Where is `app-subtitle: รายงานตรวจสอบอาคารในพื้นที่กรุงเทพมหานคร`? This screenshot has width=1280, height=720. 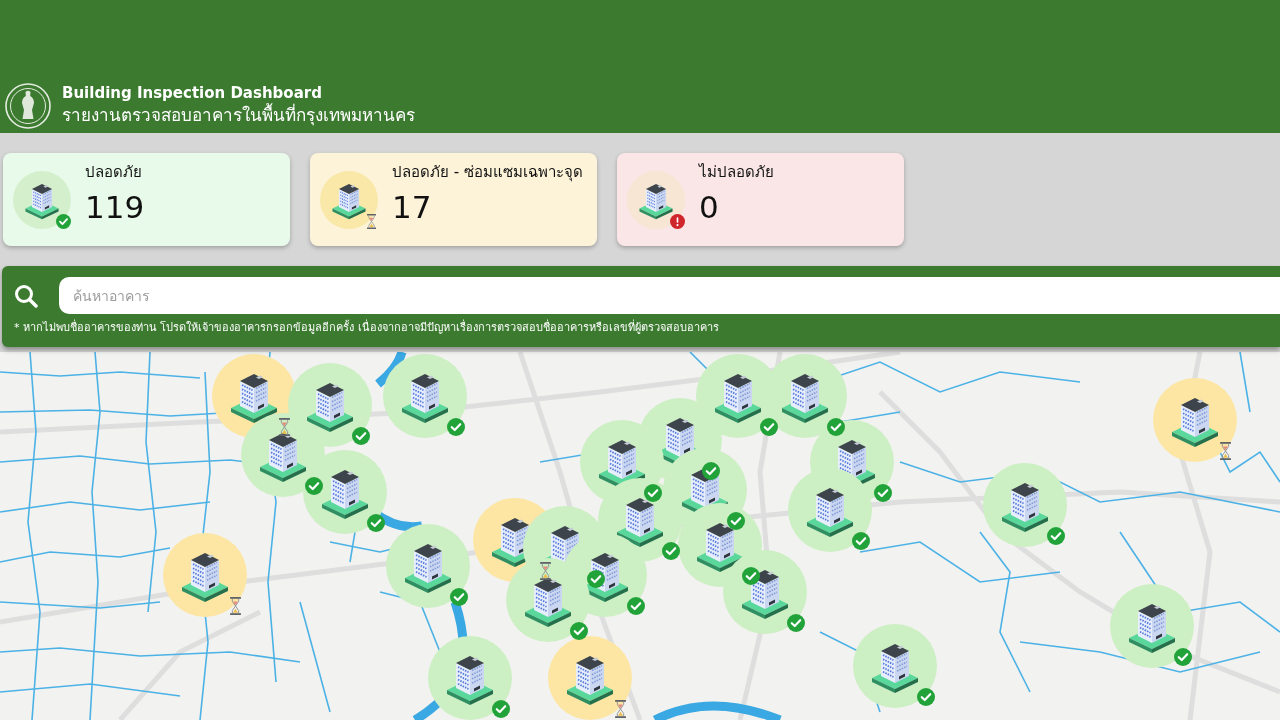
app-subtitle: รายงานตรวจสอบอาคารในพื้นที่กรุงเทพมหานคร is located at coordinates (238, 115).